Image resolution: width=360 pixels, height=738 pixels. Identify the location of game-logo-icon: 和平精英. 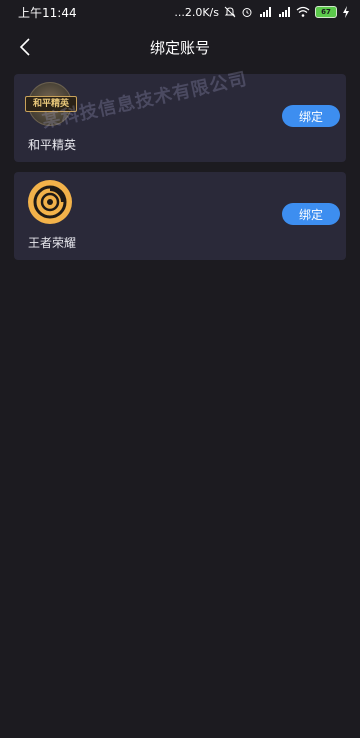
(51, 104).